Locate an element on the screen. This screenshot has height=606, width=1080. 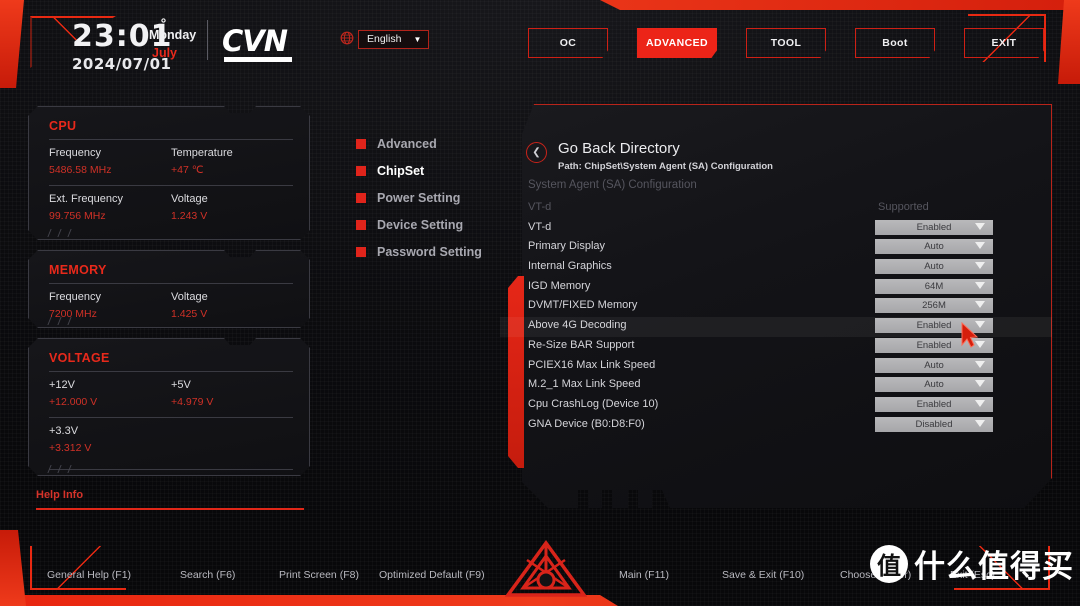
top-frame-bar is located at coordinates (540, 5).